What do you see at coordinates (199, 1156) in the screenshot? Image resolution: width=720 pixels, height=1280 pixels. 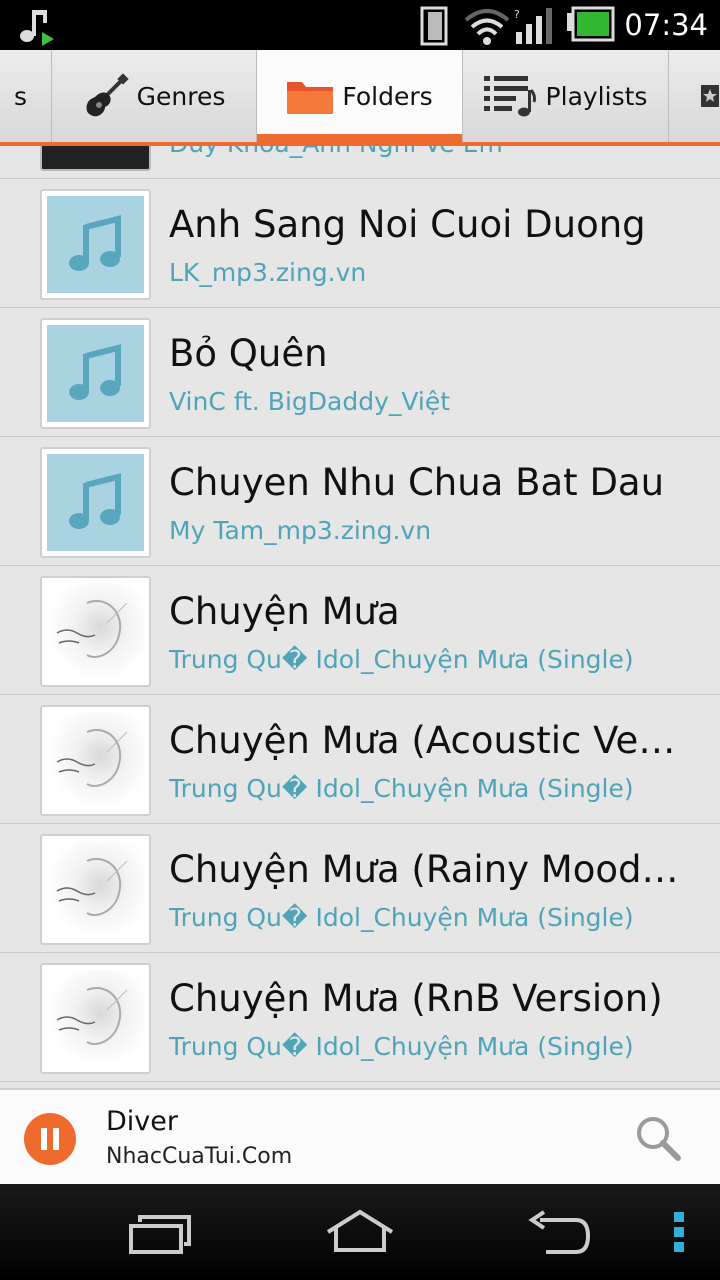 I see `now-playing-artist: NhacCuaTui.Com` at bounding box center [199, 1156].